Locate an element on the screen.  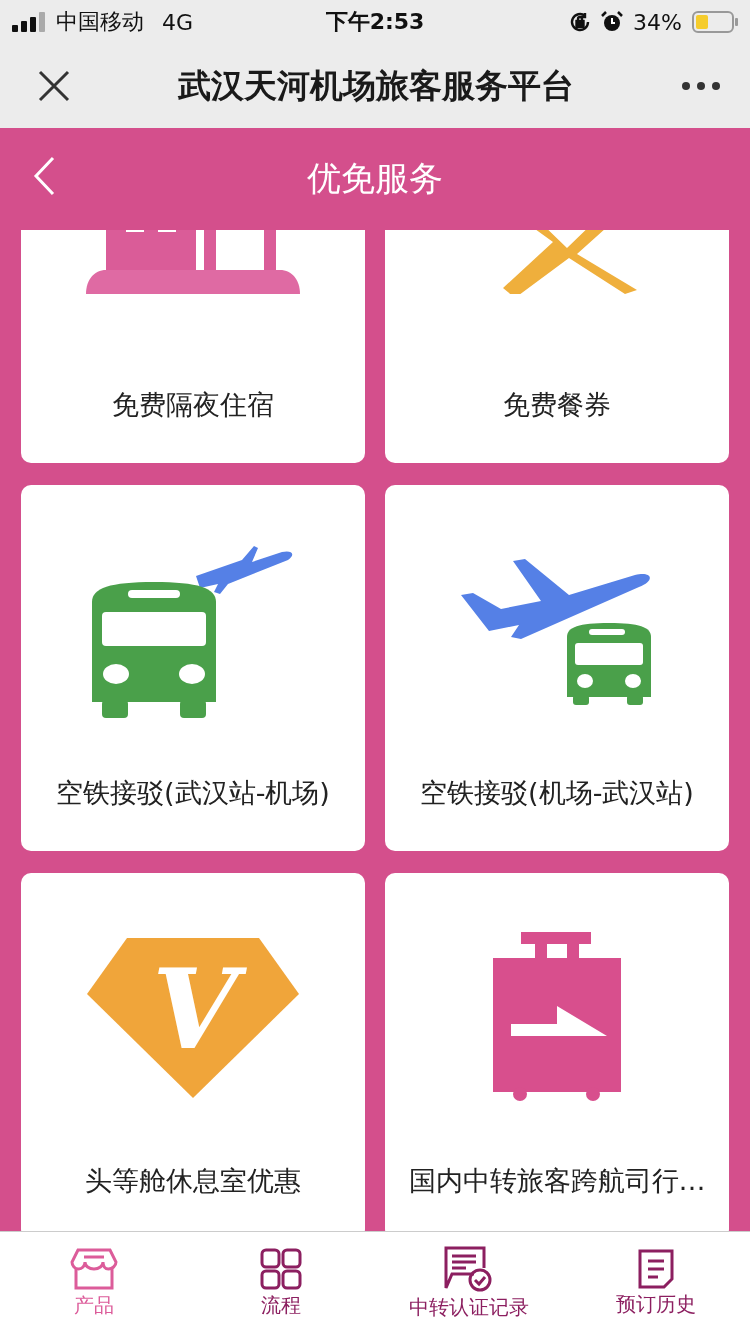
service-label: 空铁接驳(武汉站-机场) is located at coordinates (193, 793).